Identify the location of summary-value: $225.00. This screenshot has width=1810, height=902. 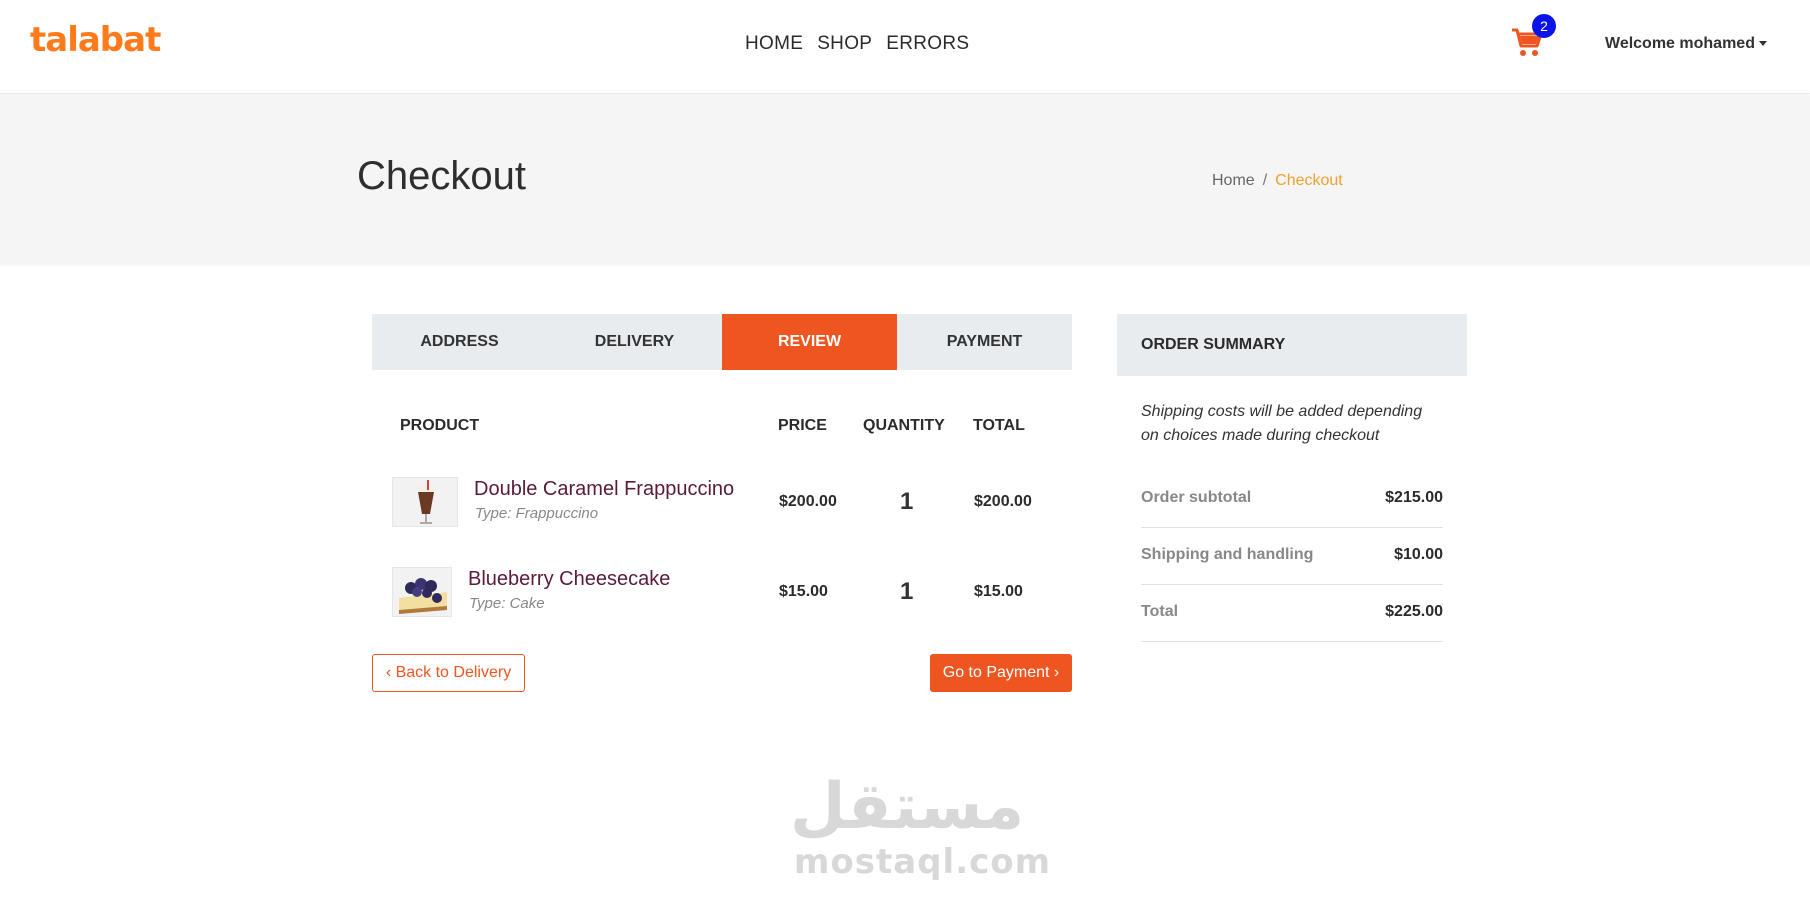
(1414, 611).